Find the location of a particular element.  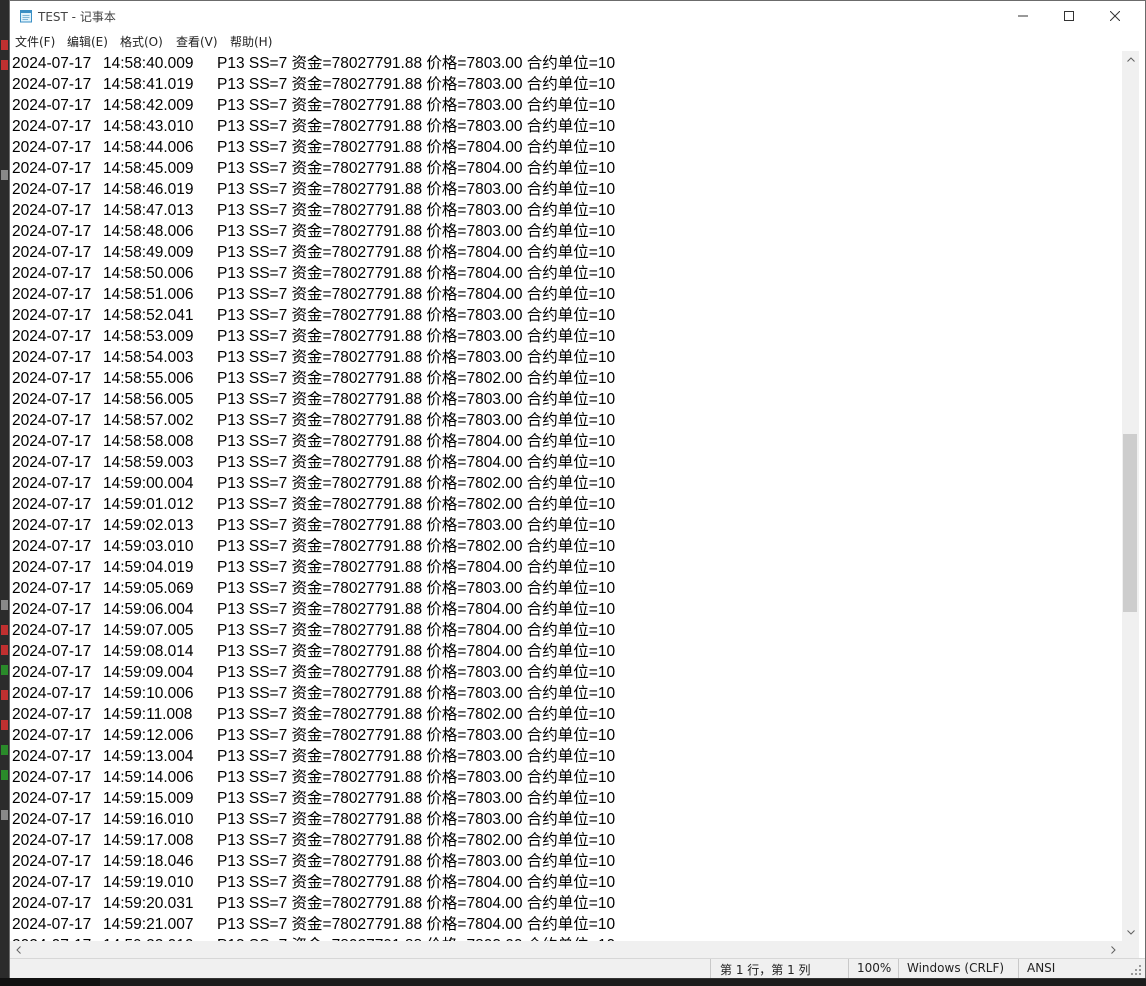

minimize-icon is located at coordinates (1023, 16).